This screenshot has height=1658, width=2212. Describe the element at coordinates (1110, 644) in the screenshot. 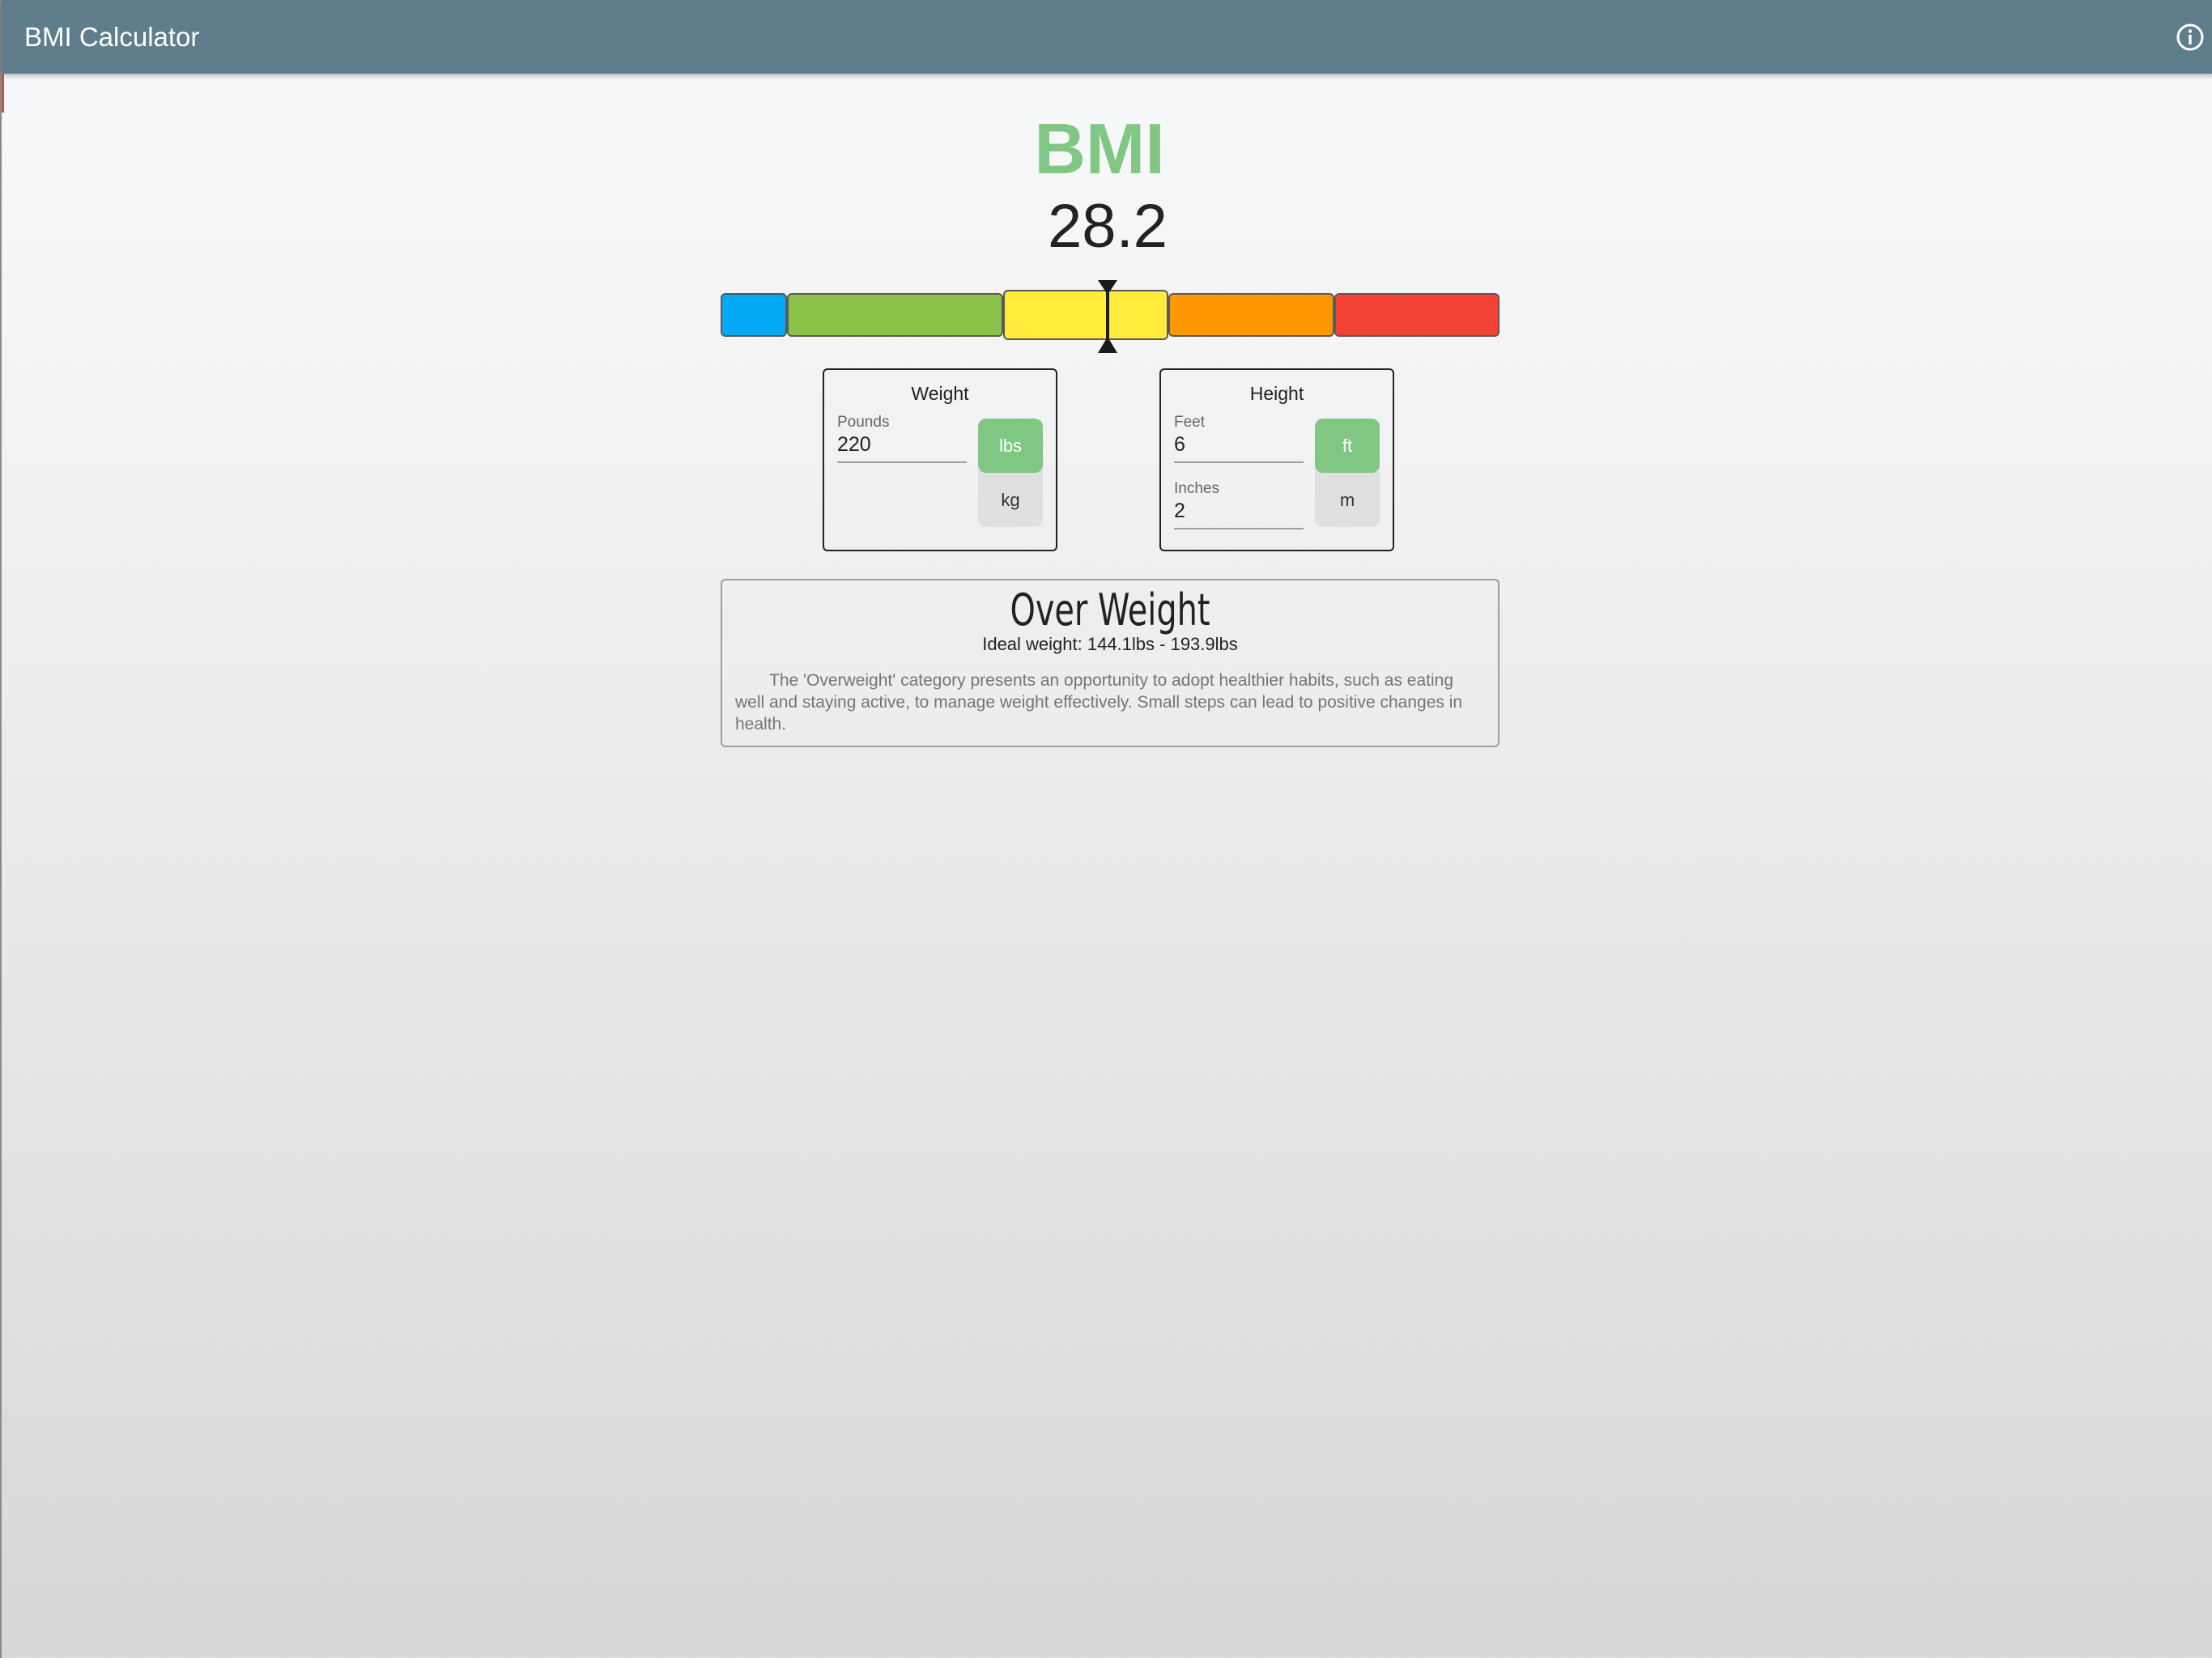

I see `ideal-weight: Ideal weight: 144.1lbs - 193.9lbs` at that location.